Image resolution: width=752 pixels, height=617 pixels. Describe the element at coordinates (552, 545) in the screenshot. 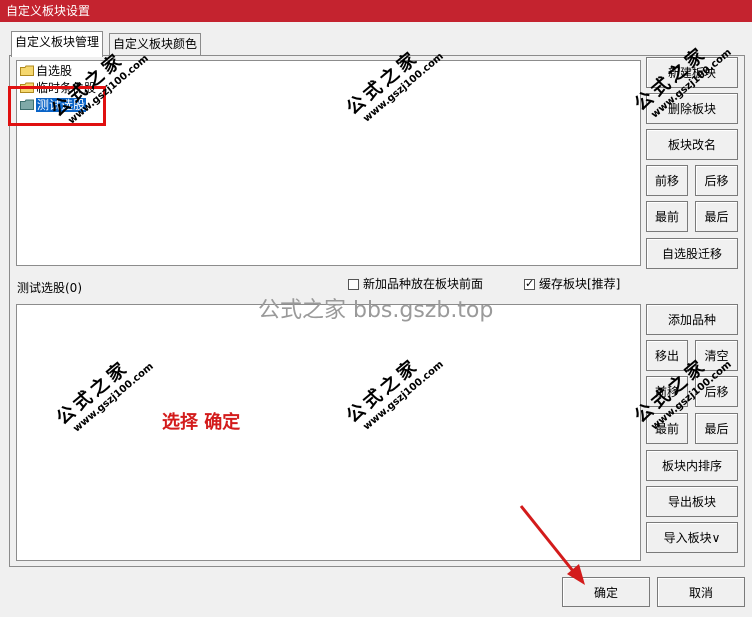

I see `annotation-arrow-icon` at that location.